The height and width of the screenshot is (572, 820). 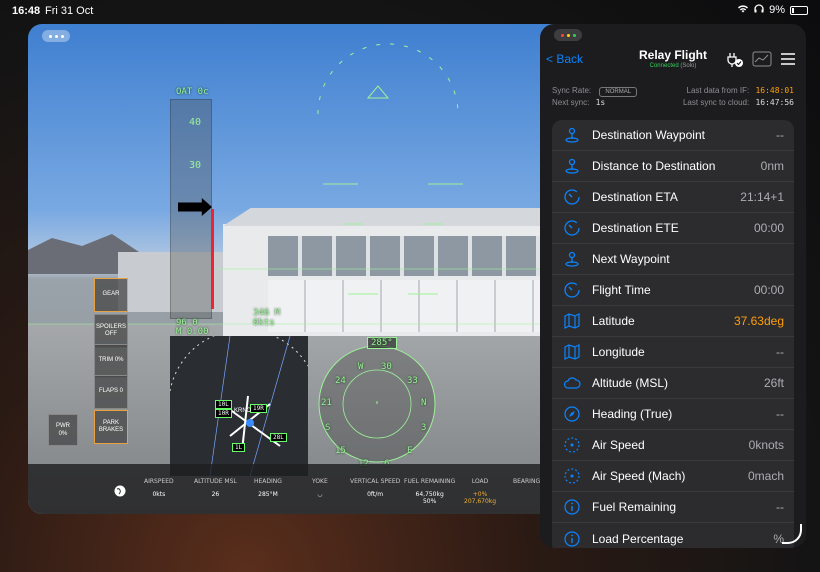 What do you see at coordinates (382, 343) in the screenshot?
I see `heading-box: 285°` at bounding box center [382, 343].